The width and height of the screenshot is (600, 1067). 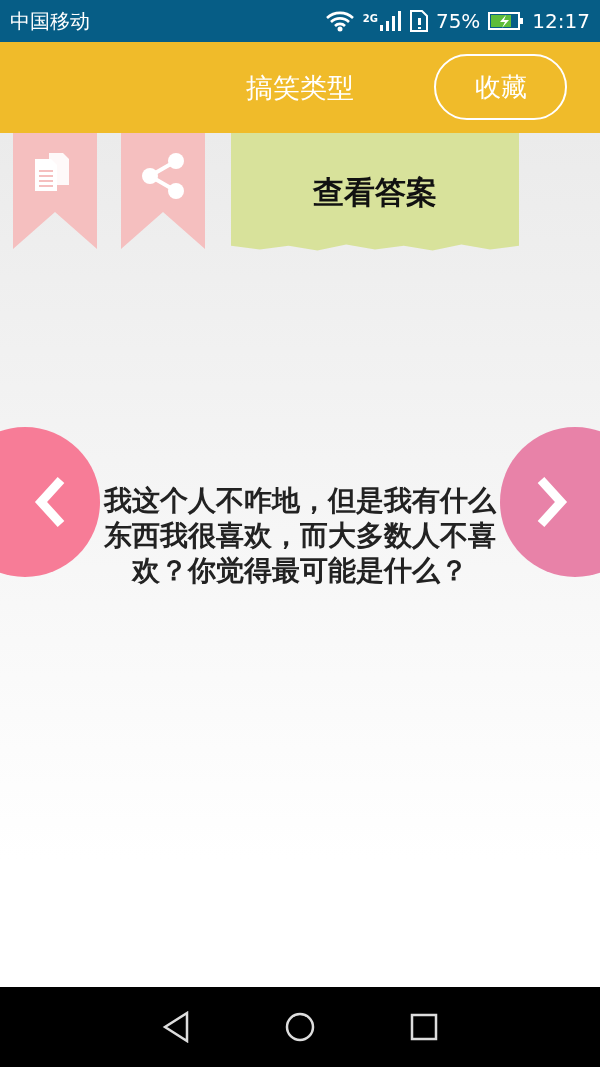 I want to click on wifi-icon, so click(x=339, y=21).